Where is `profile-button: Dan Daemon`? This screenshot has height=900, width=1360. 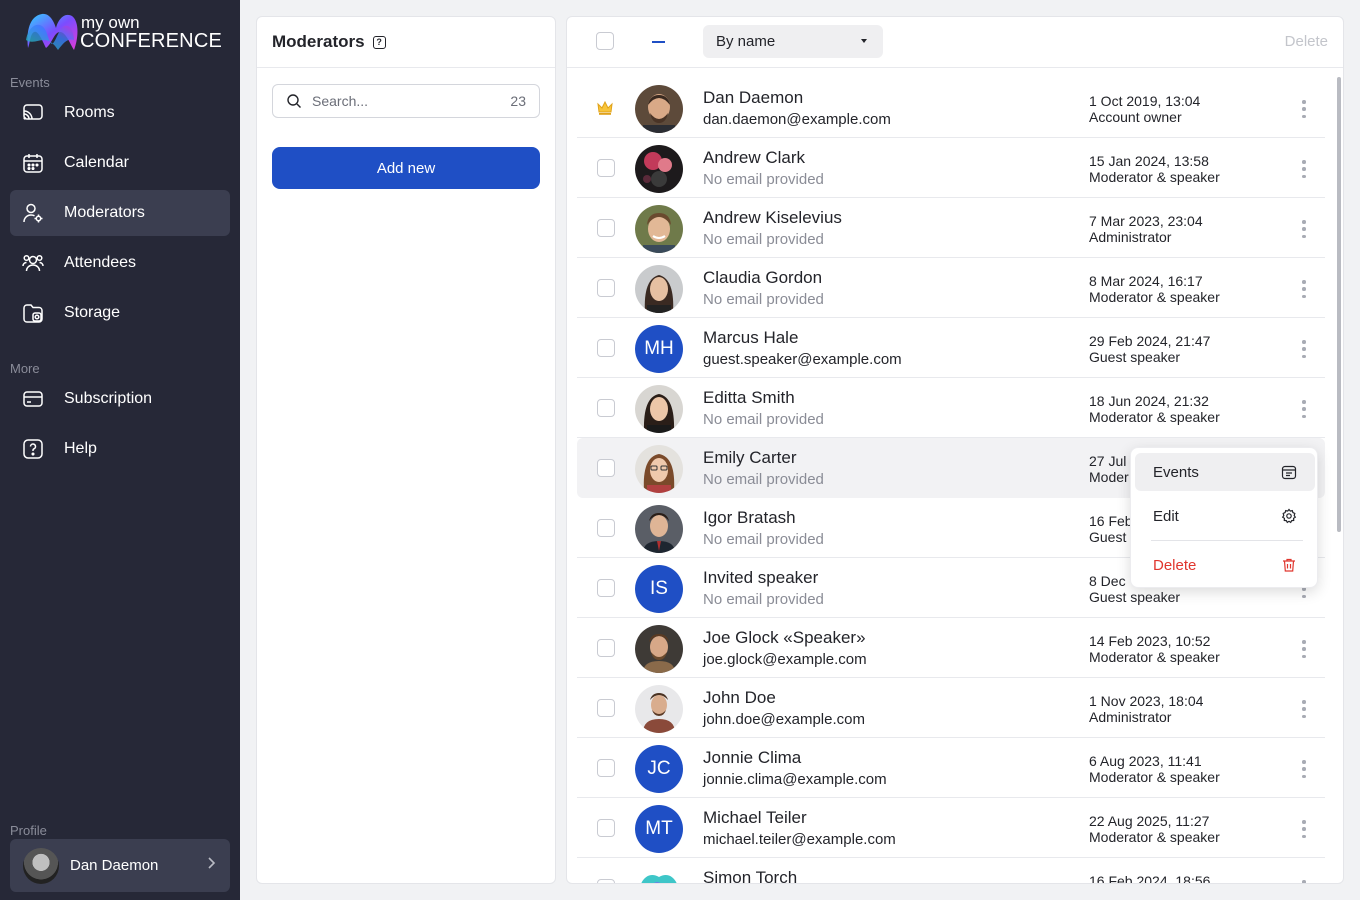 profile-button: Dan Daemon is located at coordinates (120, 865).